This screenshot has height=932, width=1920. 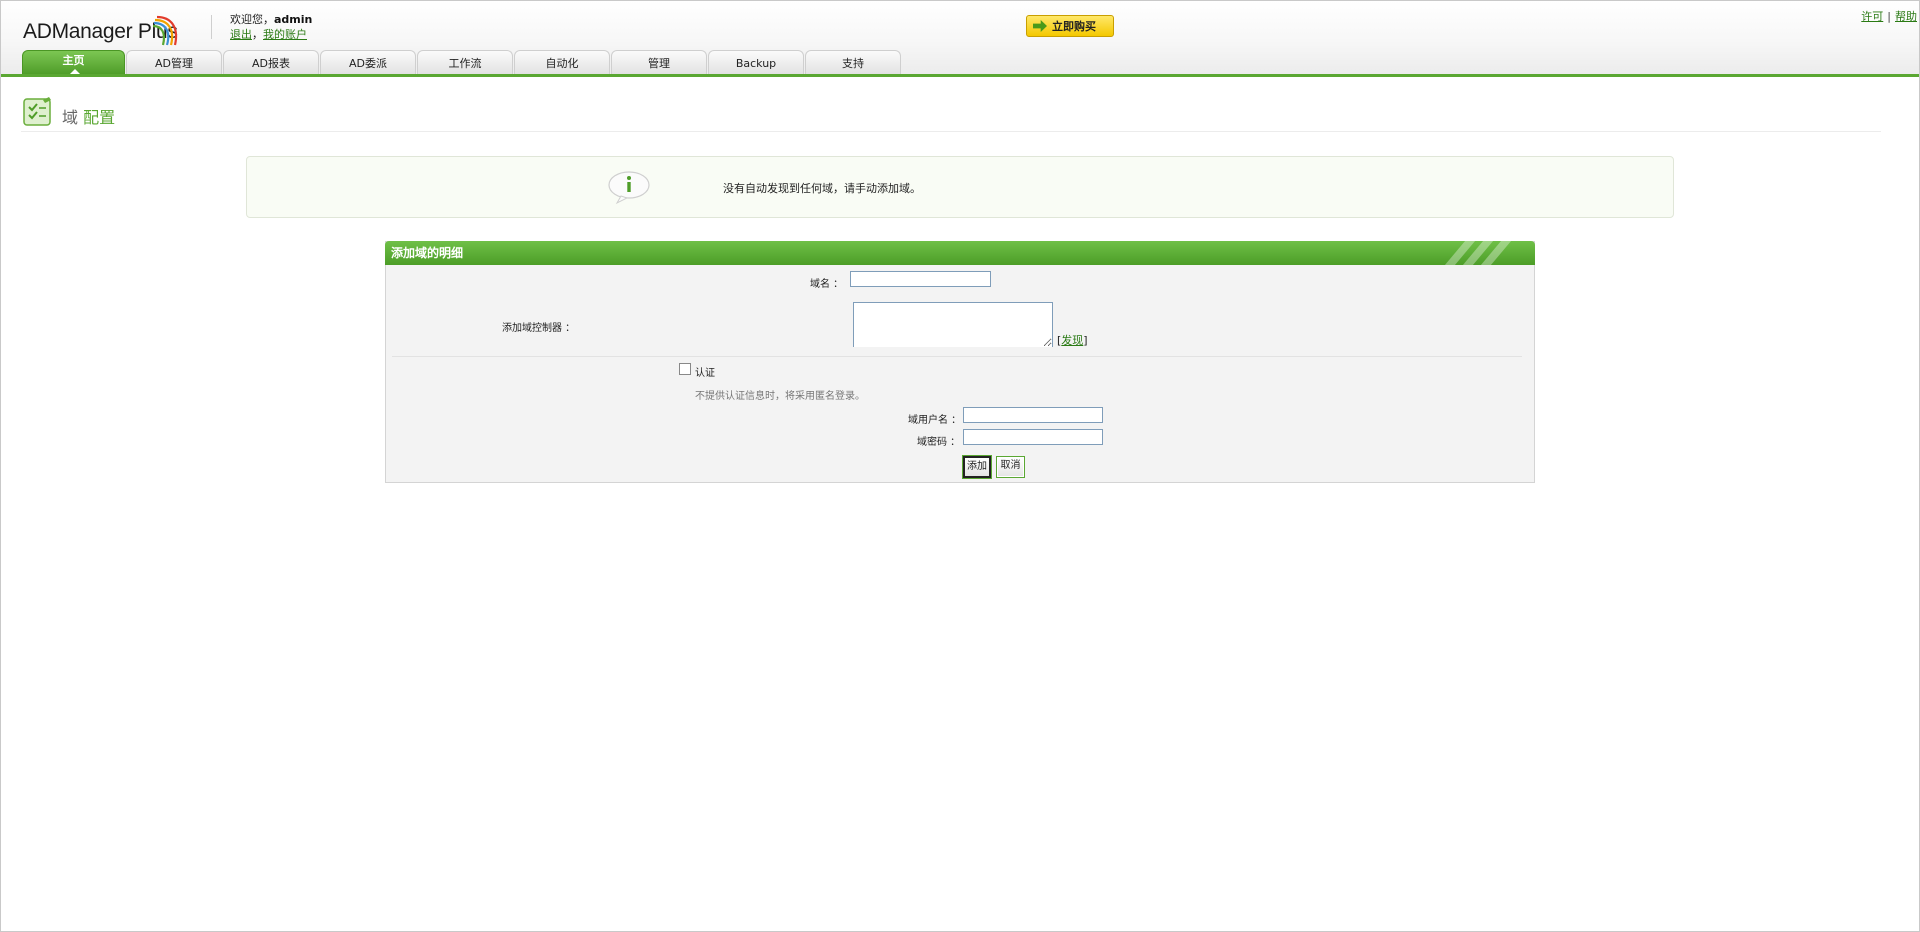 I want to click on info-message-box: 没有自动发现到任何域，请手动添加域。, so click(x=960, y=187).